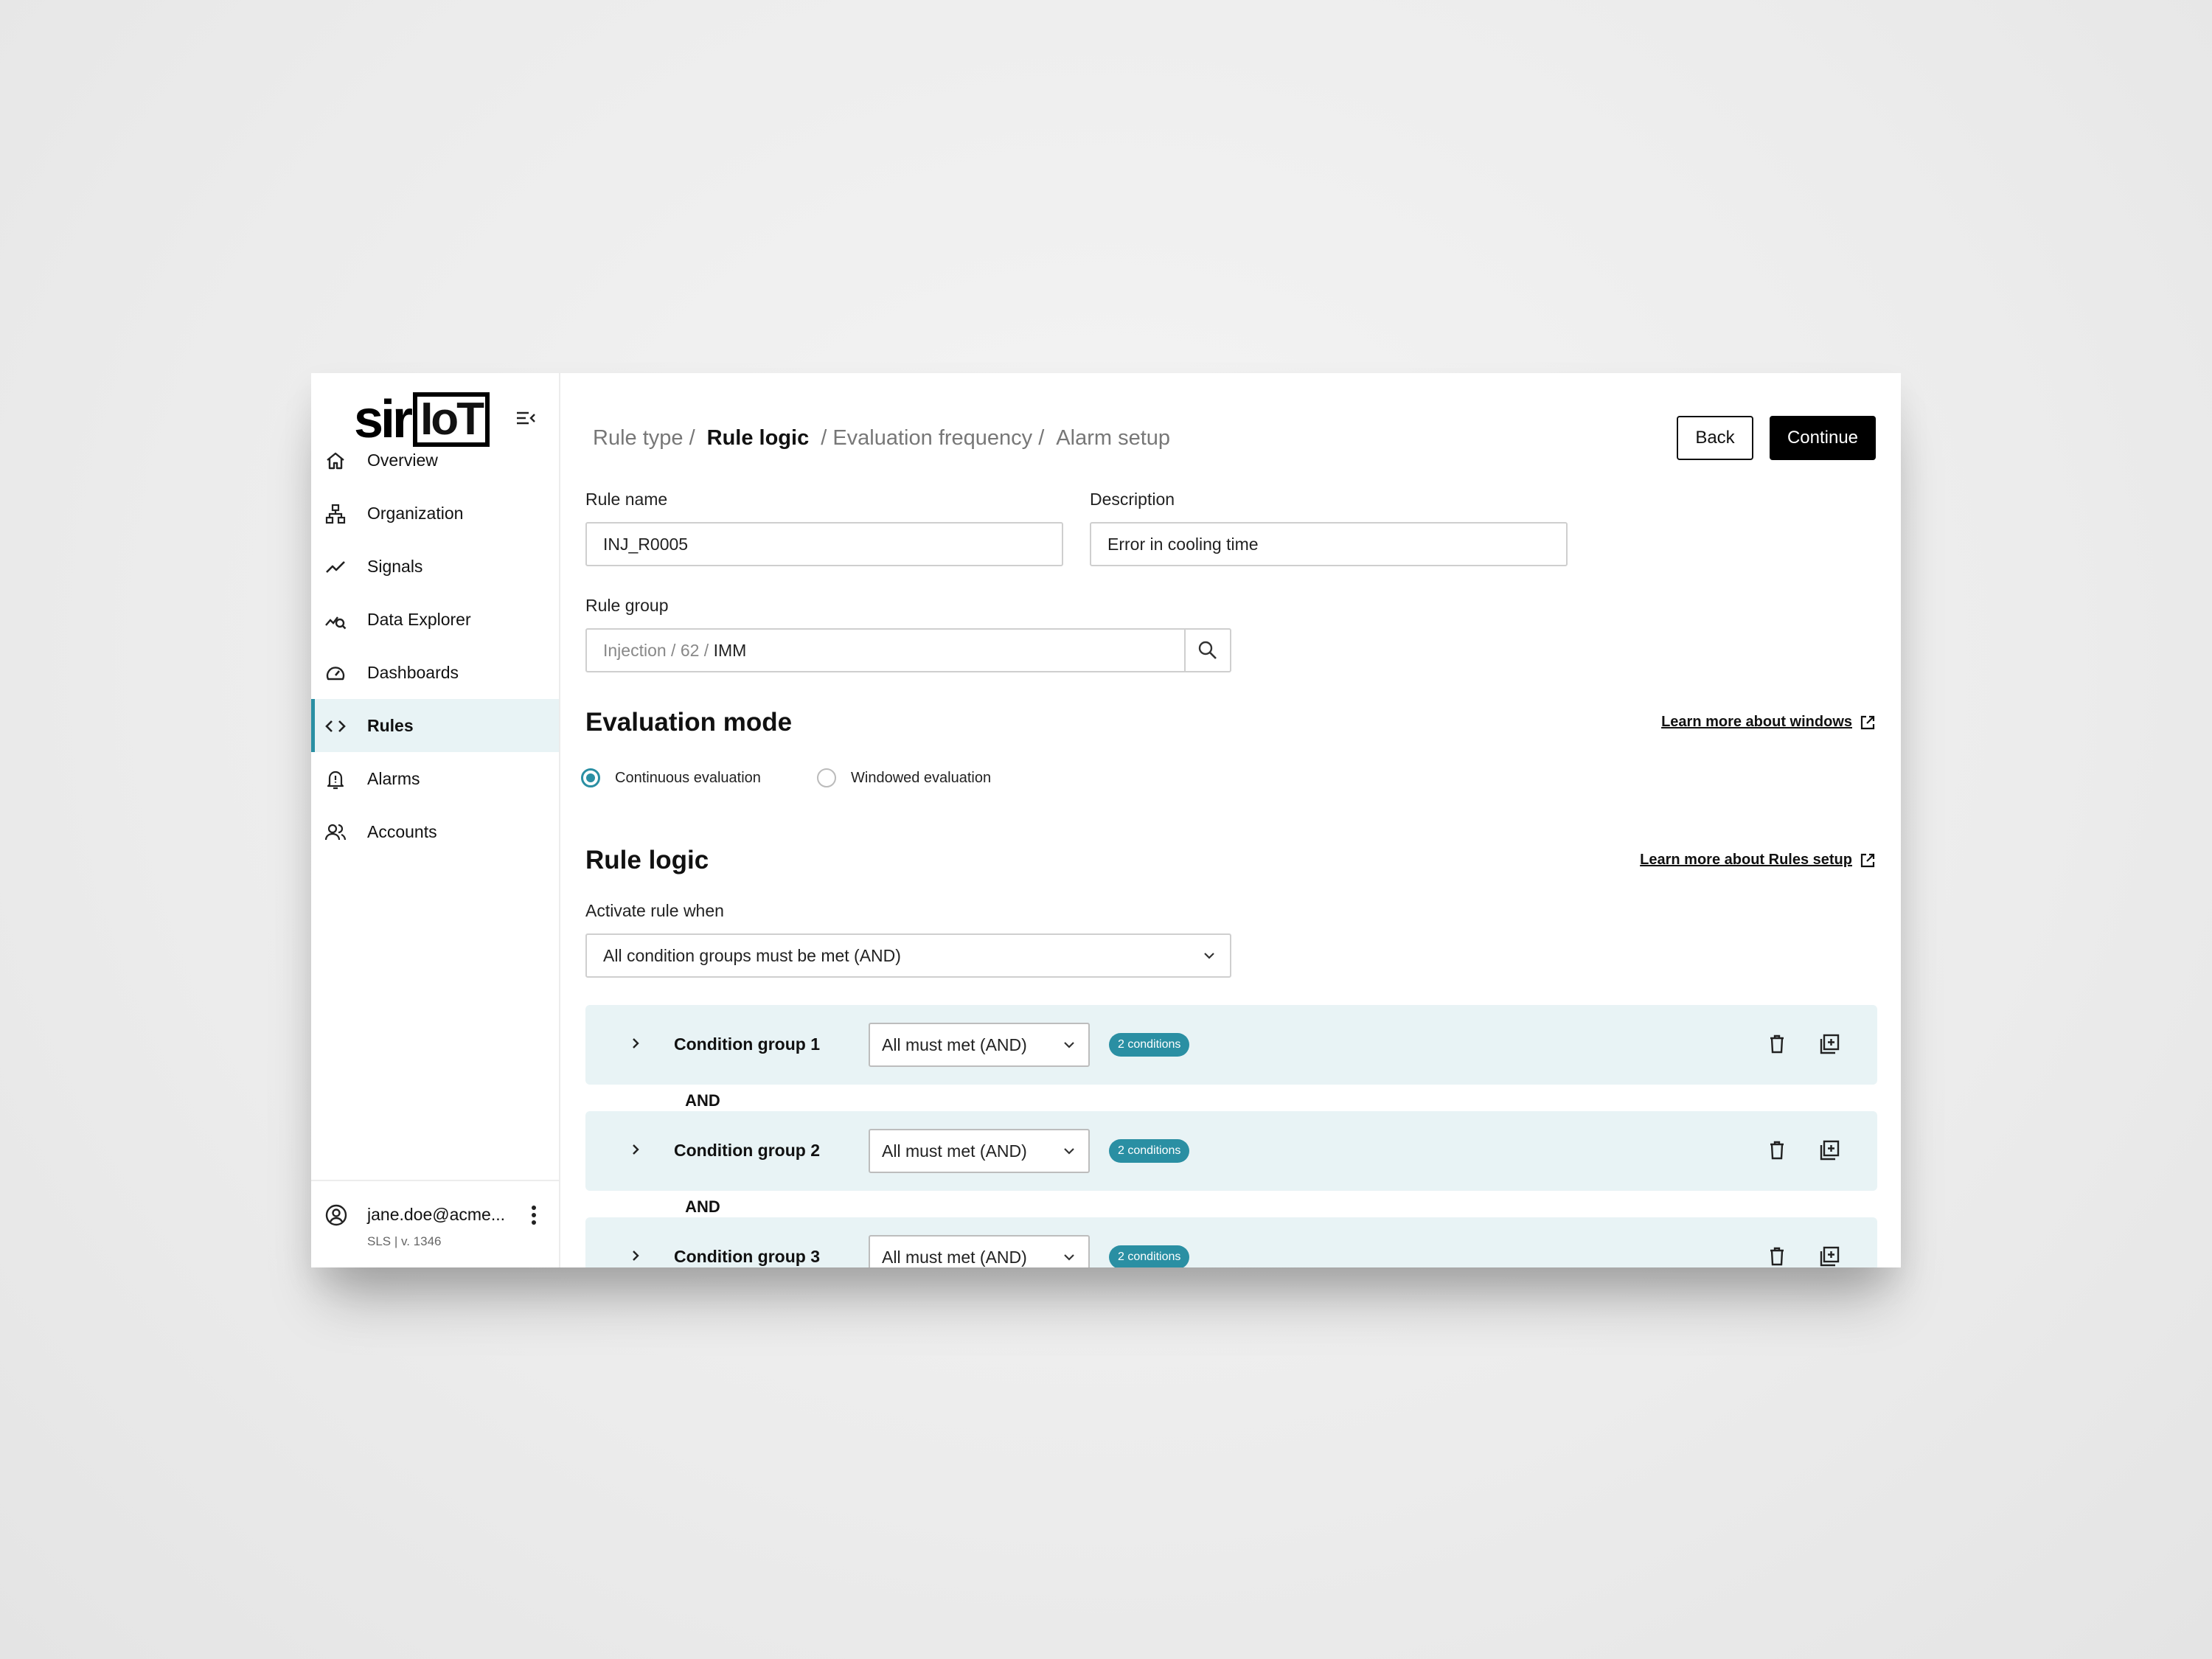 This screenshot has height=1659, width=2212. I want to click on trend-line-icon, so click(335, 567).